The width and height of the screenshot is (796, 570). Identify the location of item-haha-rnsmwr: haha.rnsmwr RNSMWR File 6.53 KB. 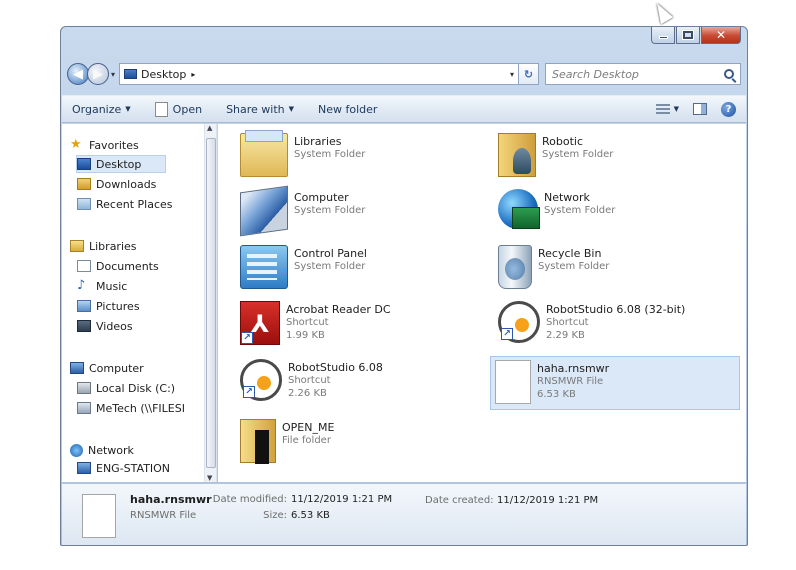
(615, 383).